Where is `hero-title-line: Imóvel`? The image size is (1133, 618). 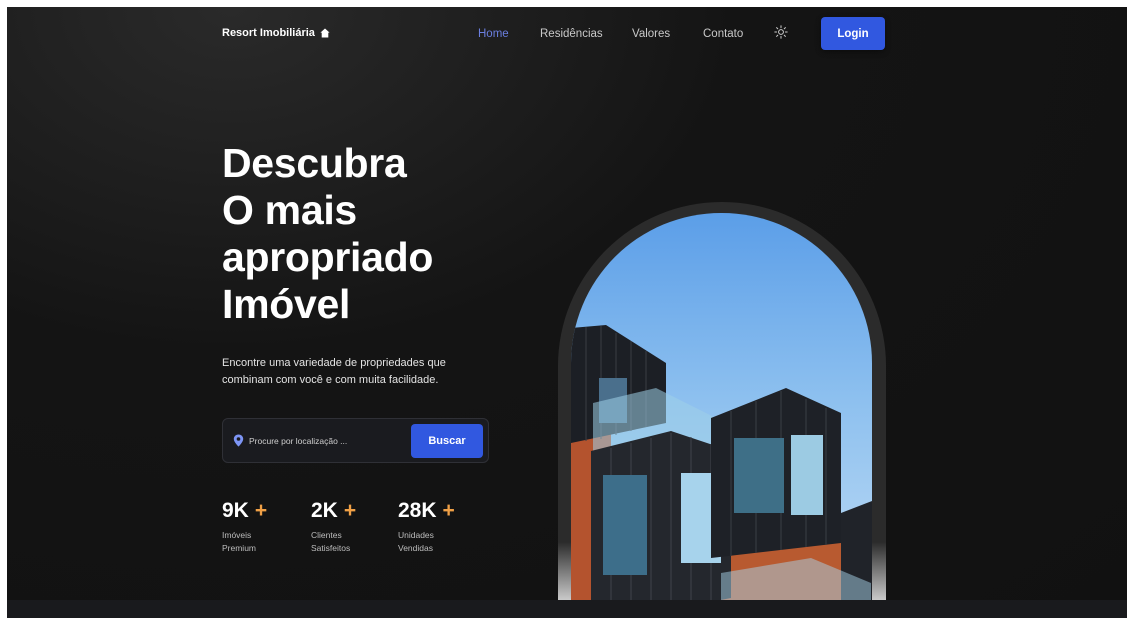 hero-title-line: Imóvel is located at coordinates (286, 304).